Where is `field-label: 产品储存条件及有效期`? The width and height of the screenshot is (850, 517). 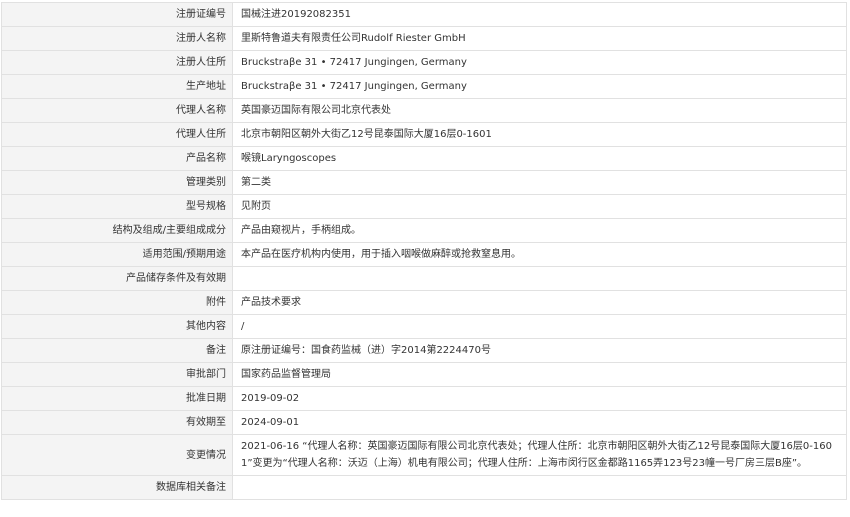 field-label: 产品储存条件及有效期 is located at coordinates (117, 278).